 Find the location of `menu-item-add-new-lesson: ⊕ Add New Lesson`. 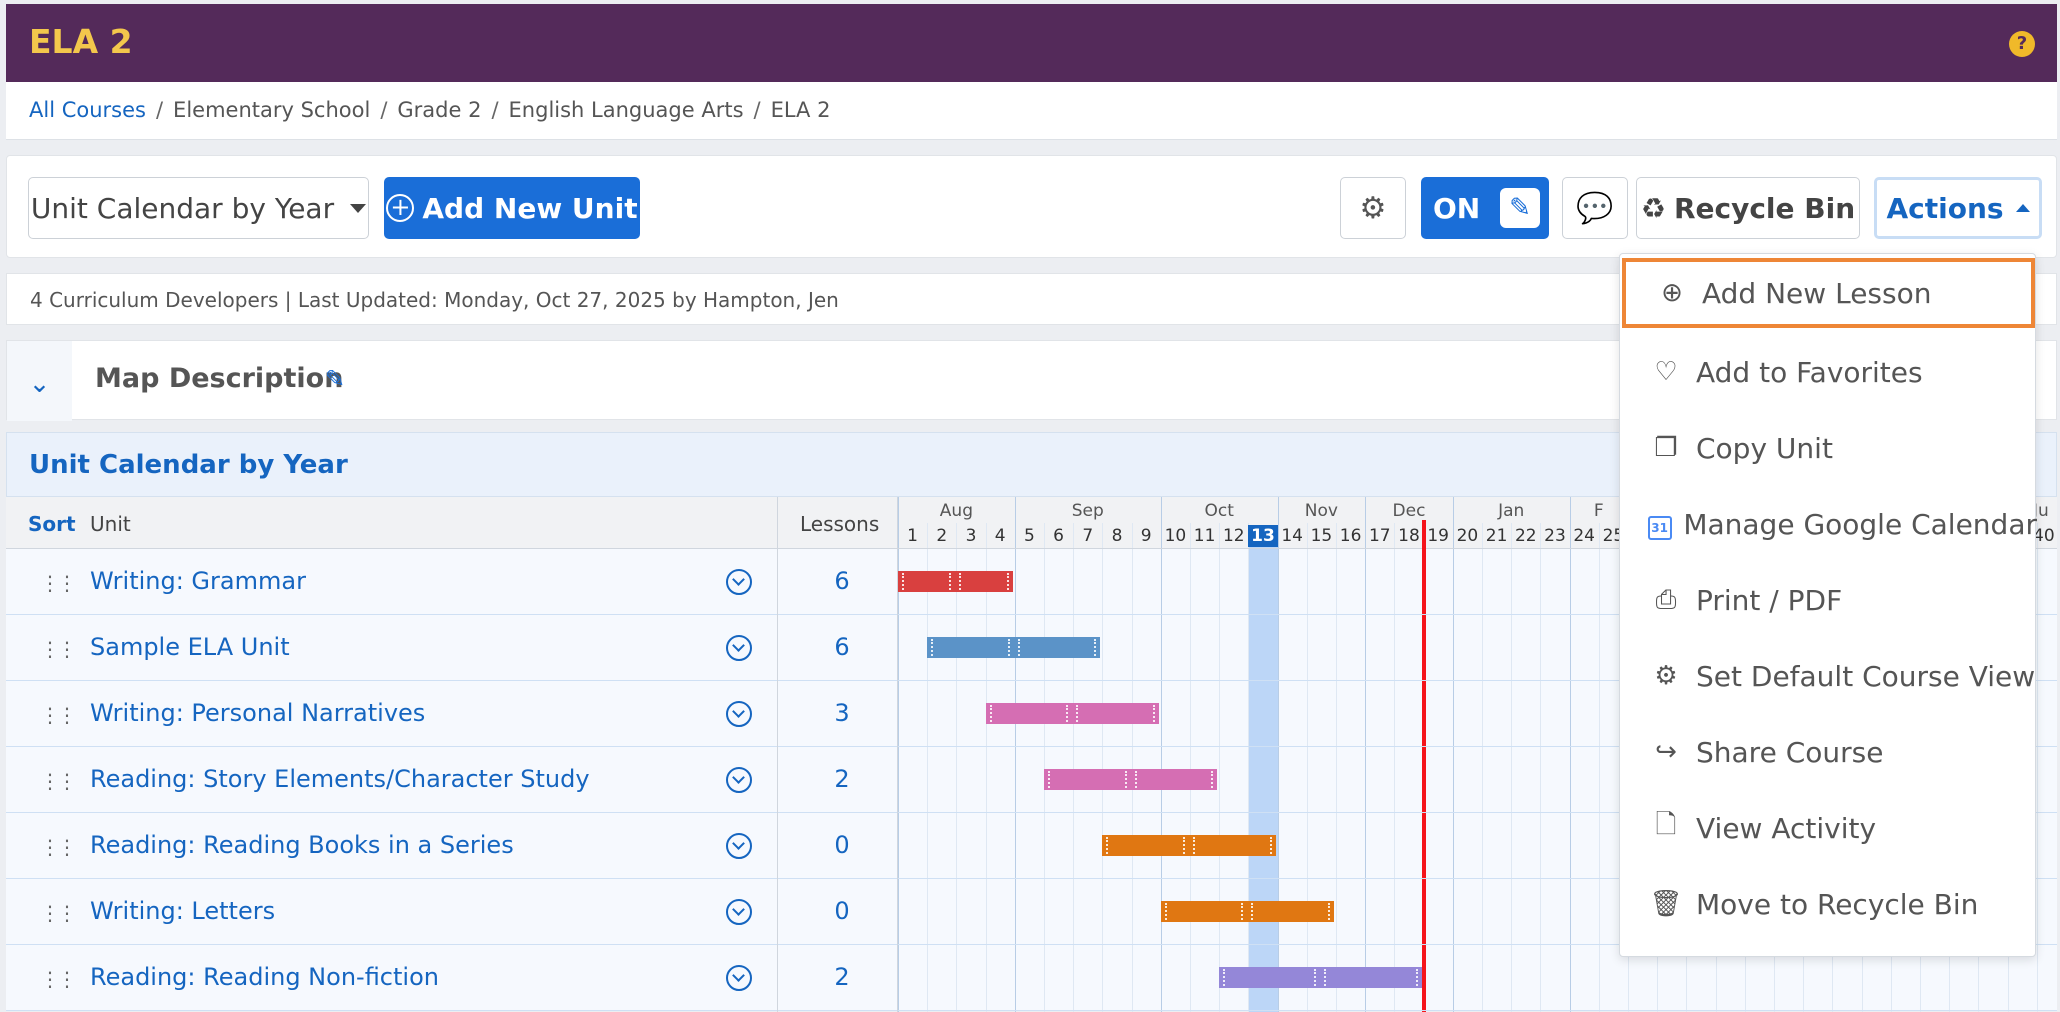

menu-item-add-new-lesson: ⊕ Add New Lesson is located at coordinates (1828, 293).